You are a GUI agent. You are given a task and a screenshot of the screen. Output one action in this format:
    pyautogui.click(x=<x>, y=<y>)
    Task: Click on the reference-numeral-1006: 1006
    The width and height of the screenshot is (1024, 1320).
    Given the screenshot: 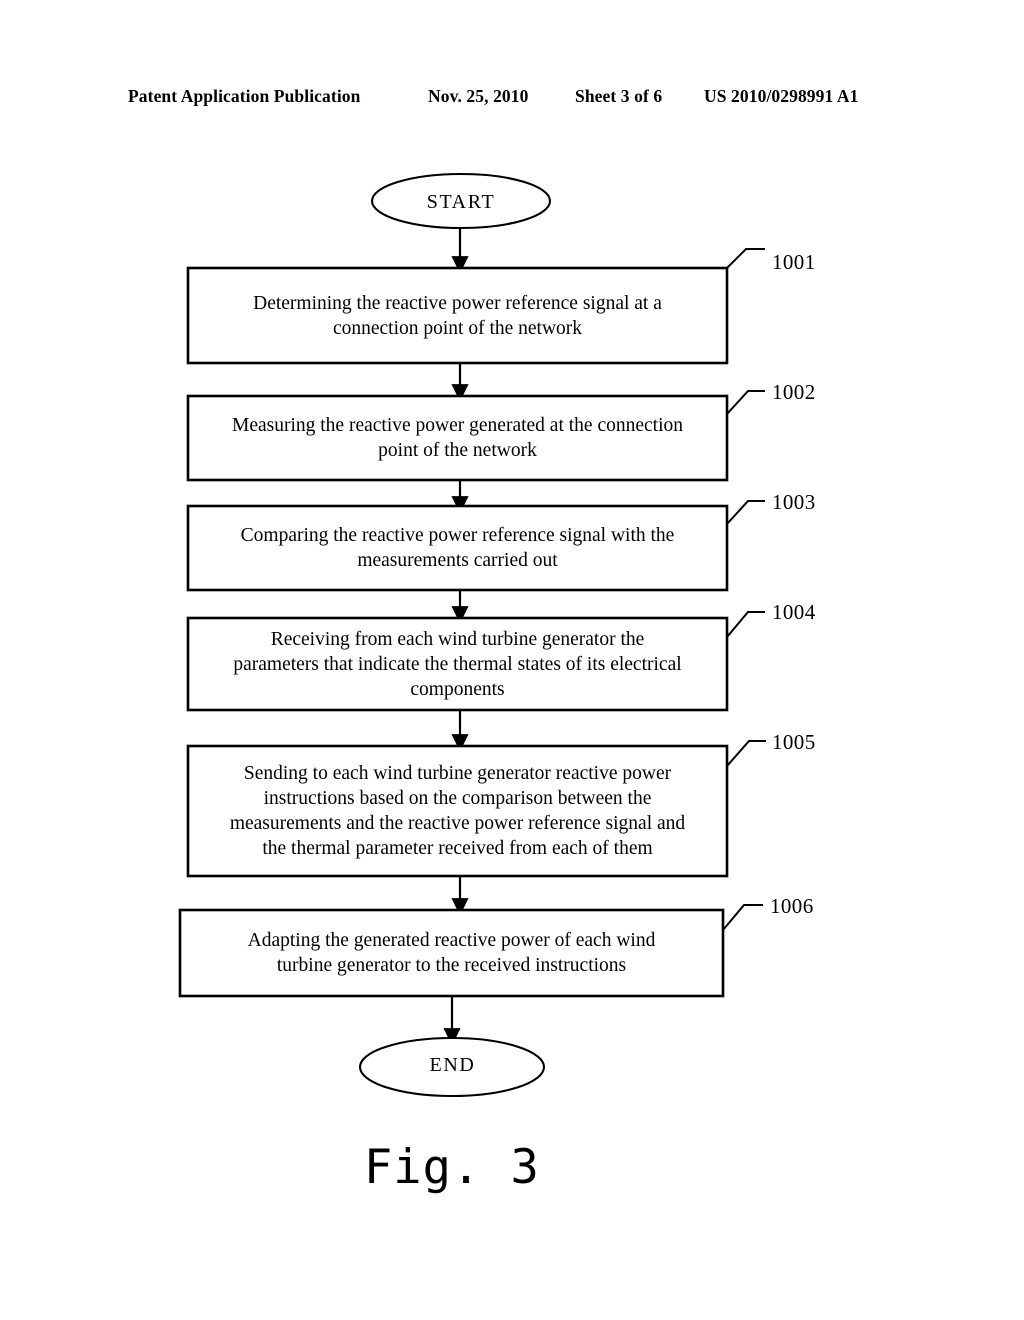 What is the action you would take?
    pyautogui.click(x=792, y=906)
    